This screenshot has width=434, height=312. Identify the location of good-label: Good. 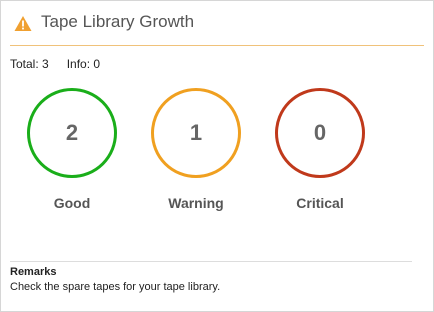
(72, 203).